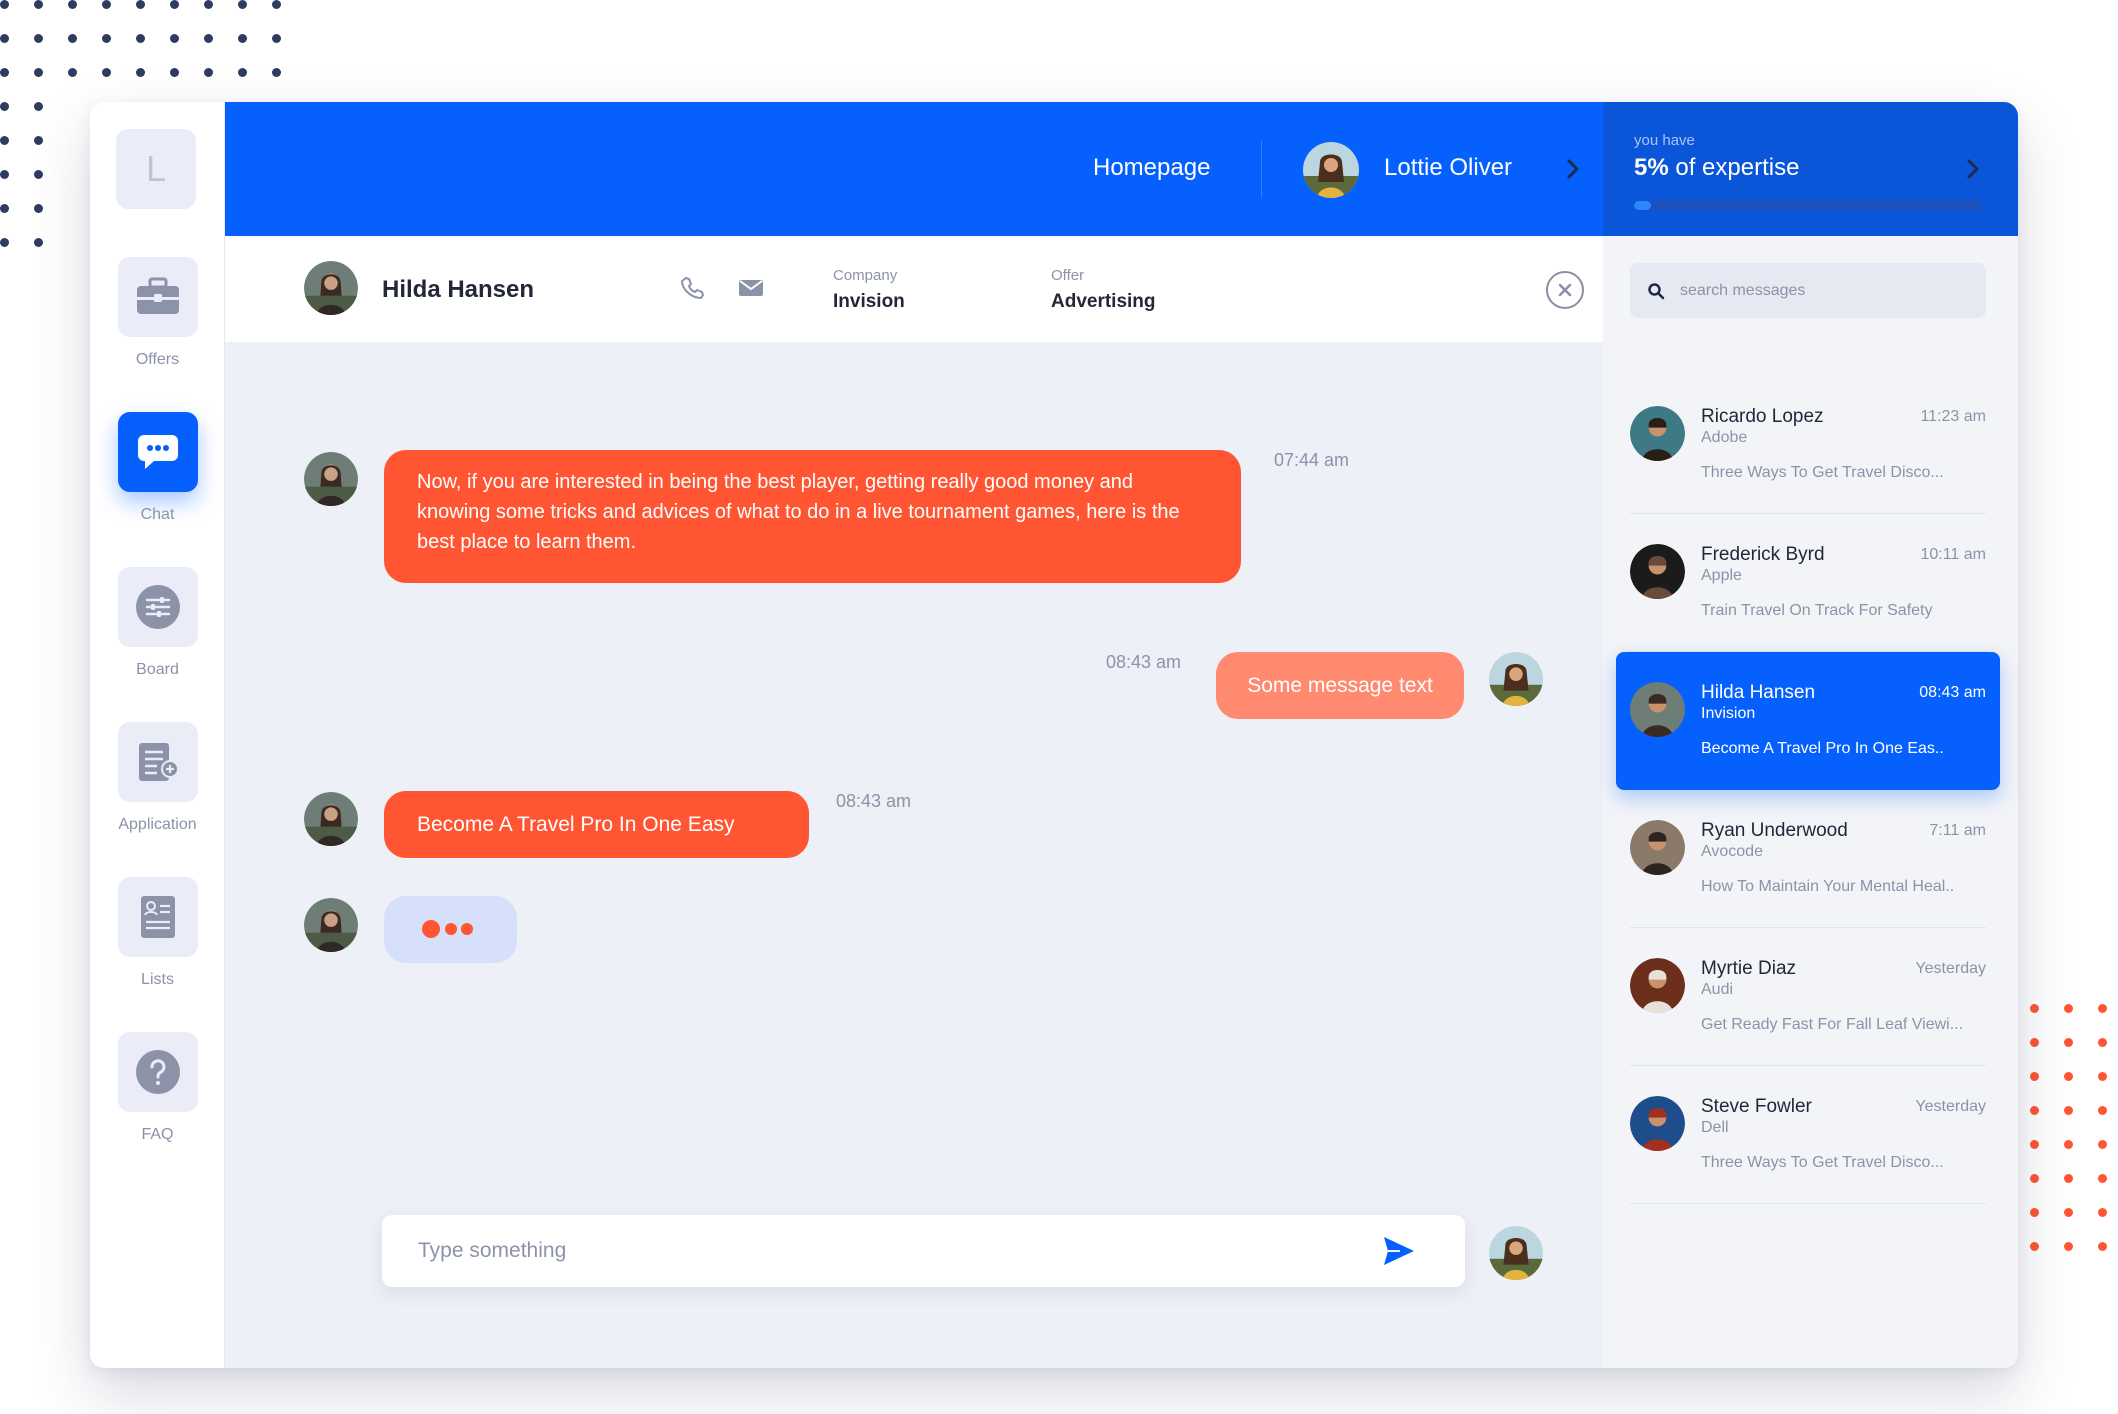 This screenshot has height=1414, width=2118. I want to click on conversation-time: 7:11 am, so click(1957, 830).